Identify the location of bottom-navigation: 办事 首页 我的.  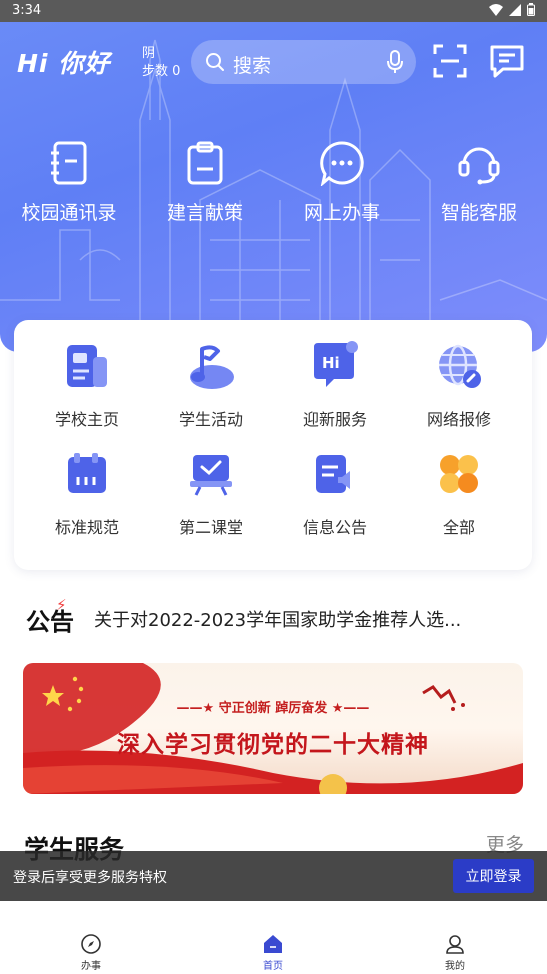
(273, 937).